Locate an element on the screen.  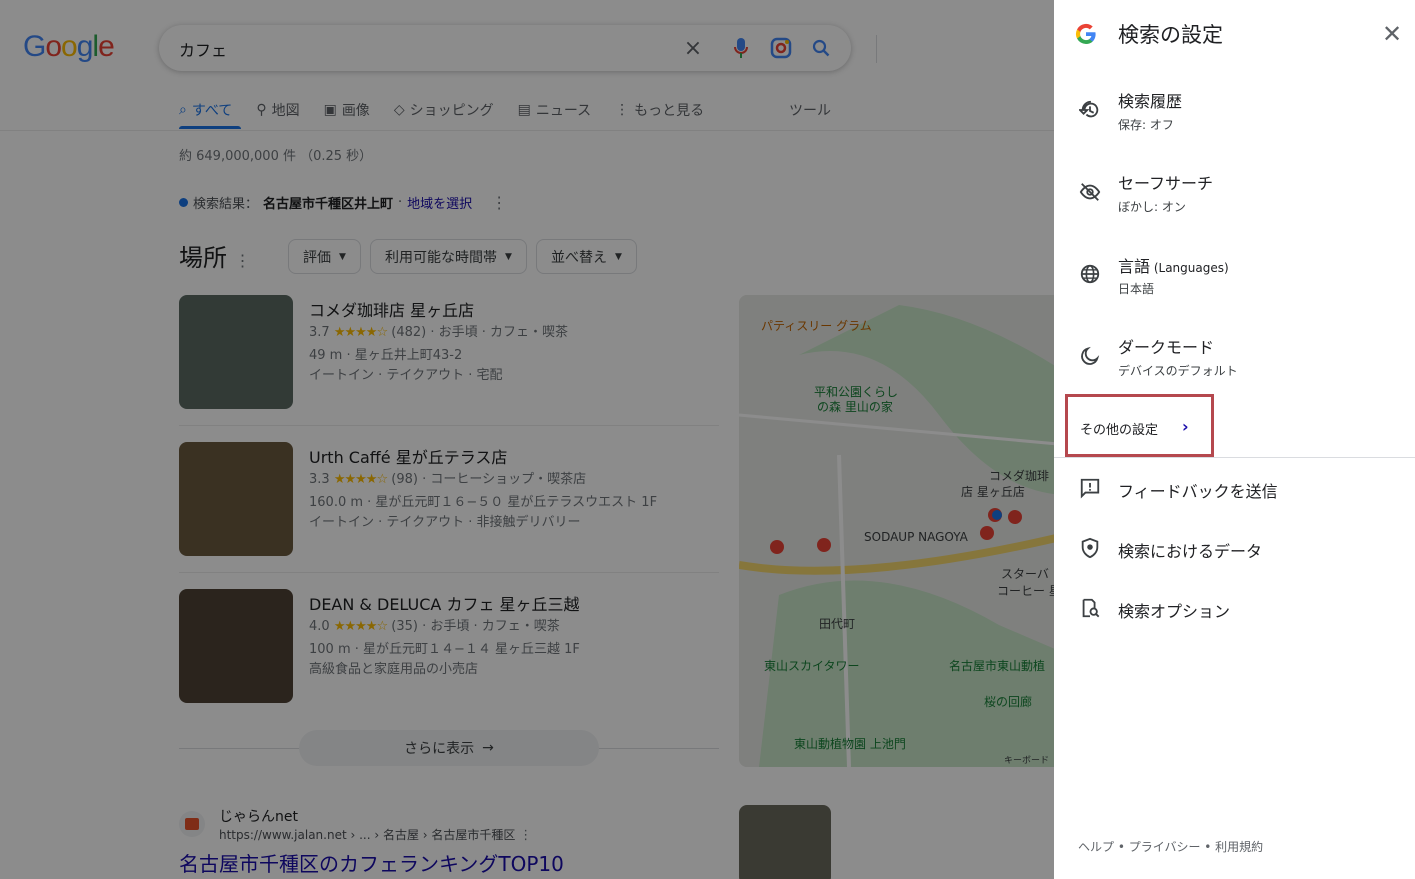
setting-label: 検索履歴 is located at coordinates (1150, 101).